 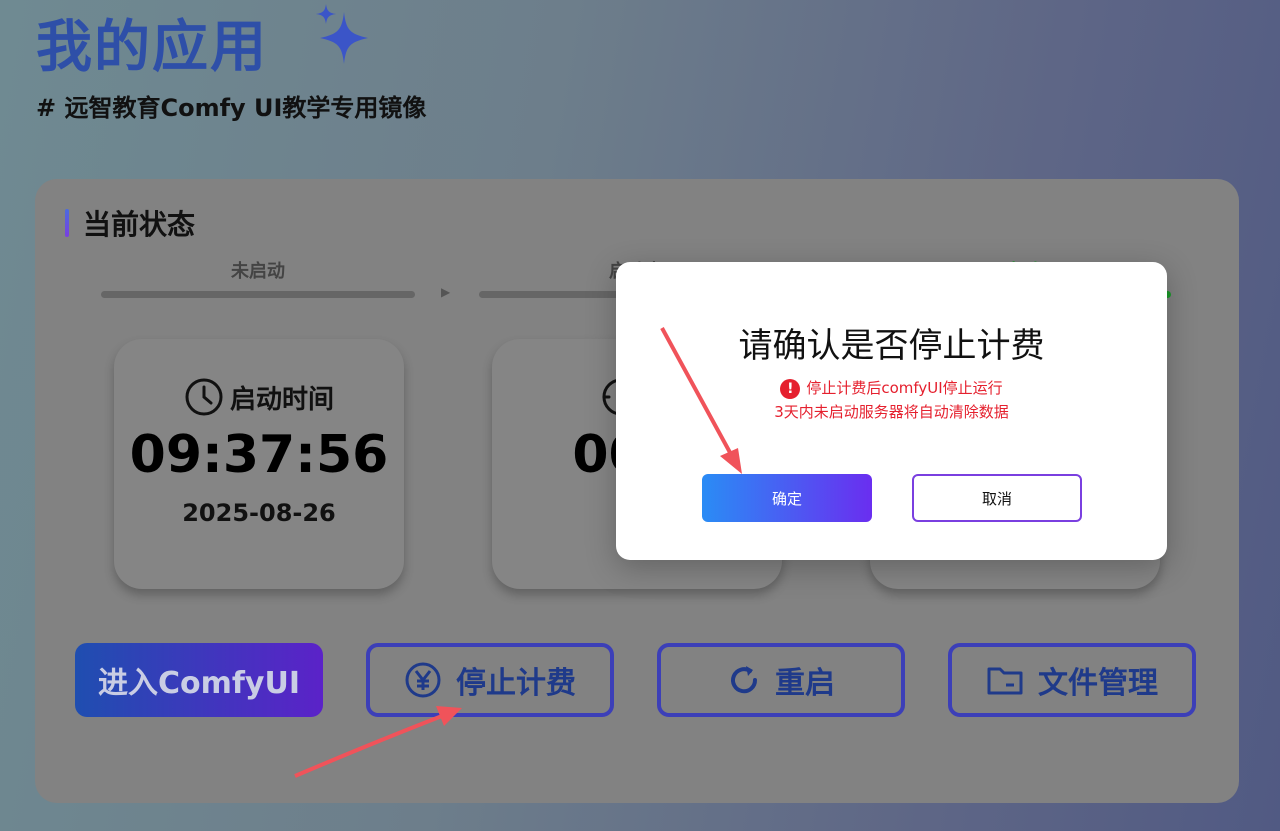 I want to click on folder-icon, so click(x=1005, y=681).